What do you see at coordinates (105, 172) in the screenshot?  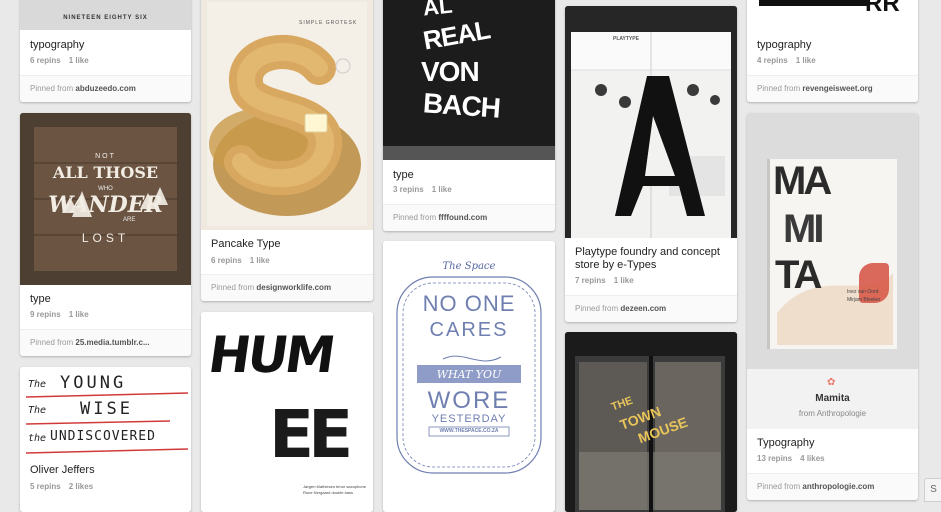 I see `image-line: ALL THOSE` at bounding box center [105, 172].